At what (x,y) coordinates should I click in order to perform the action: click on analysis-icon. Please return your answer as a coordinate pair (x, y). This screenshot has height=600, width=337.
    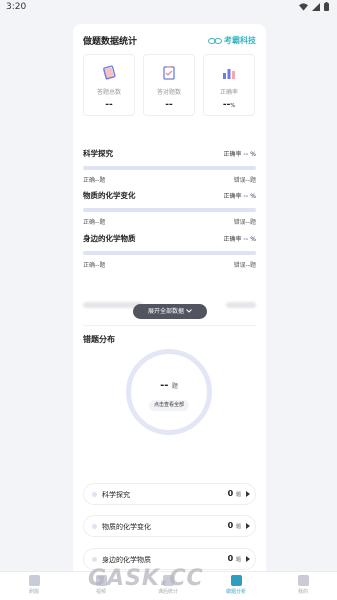
    Looking at the image, I should click on (236, 580).